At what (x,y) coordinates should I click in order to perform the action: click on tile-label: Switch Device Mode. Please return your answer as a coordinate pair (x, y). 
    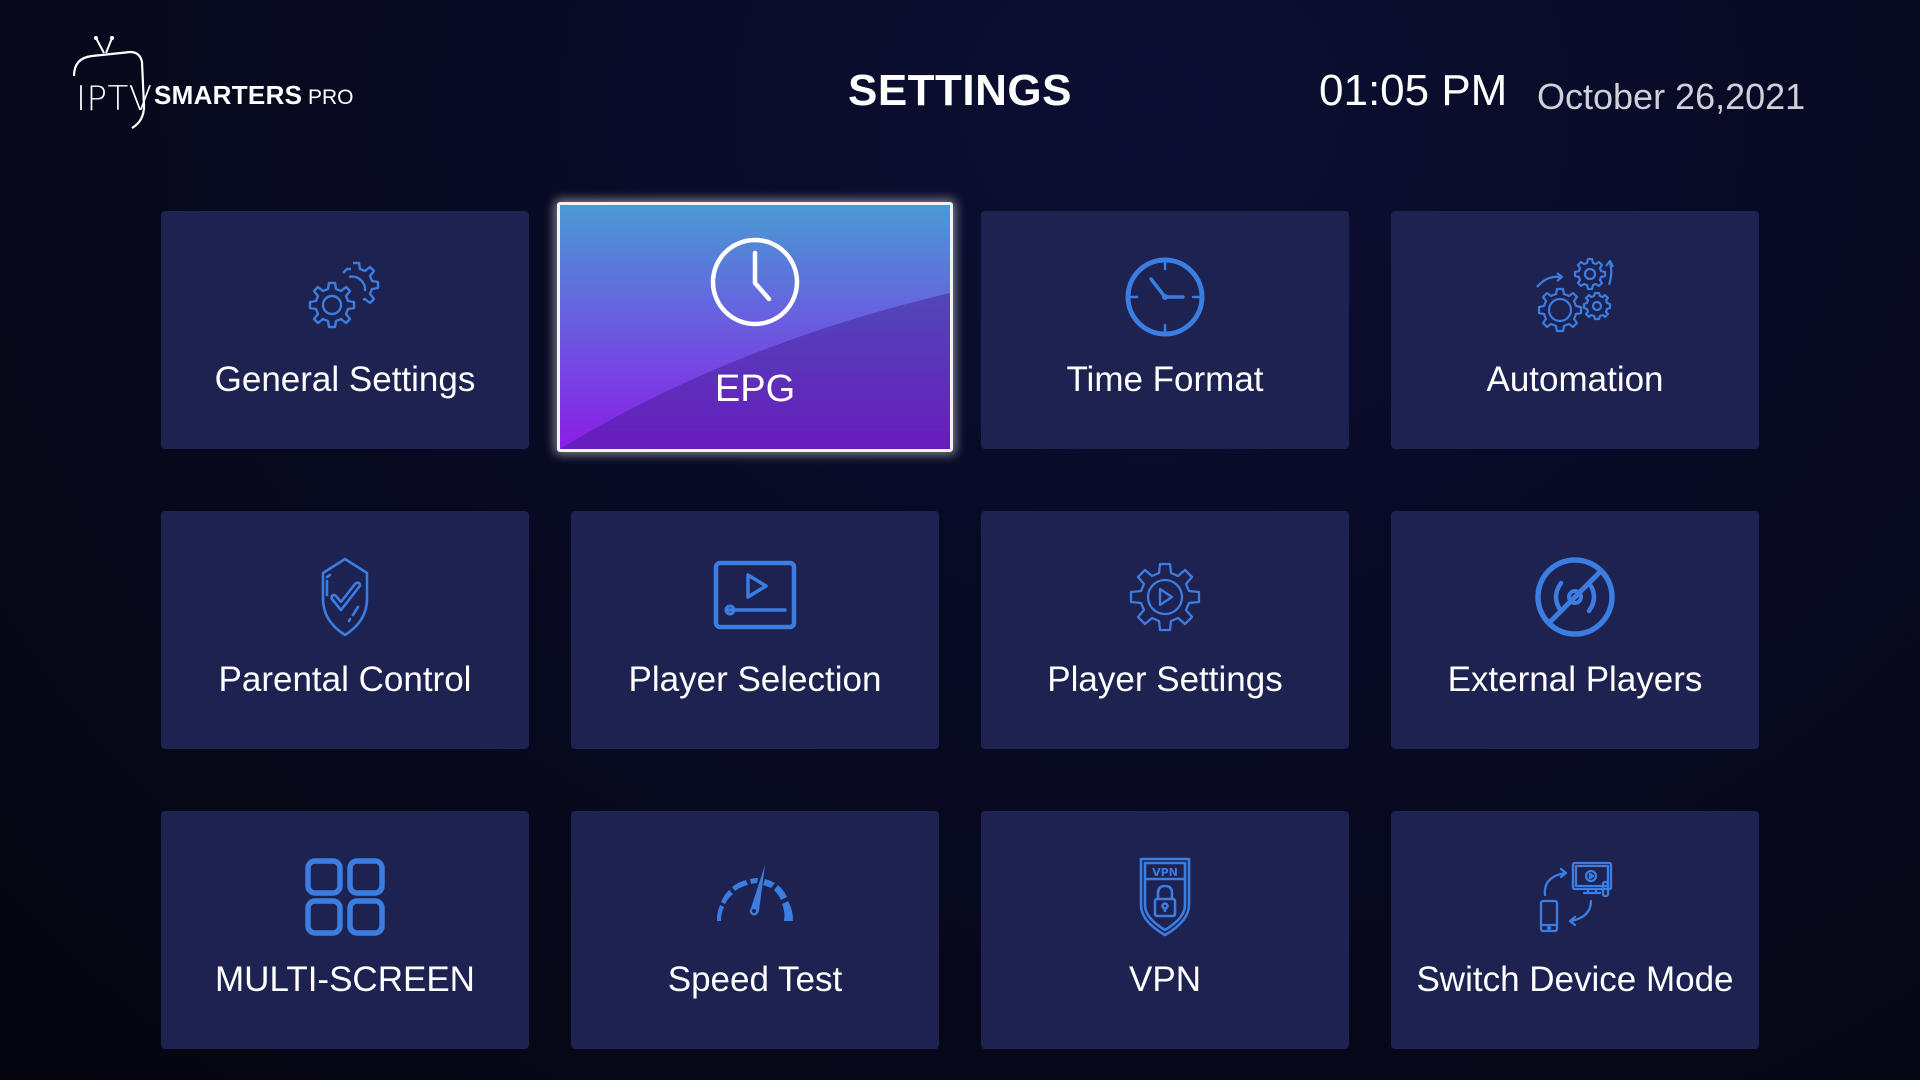
    Looking at the image, I should click on (1575, 979).